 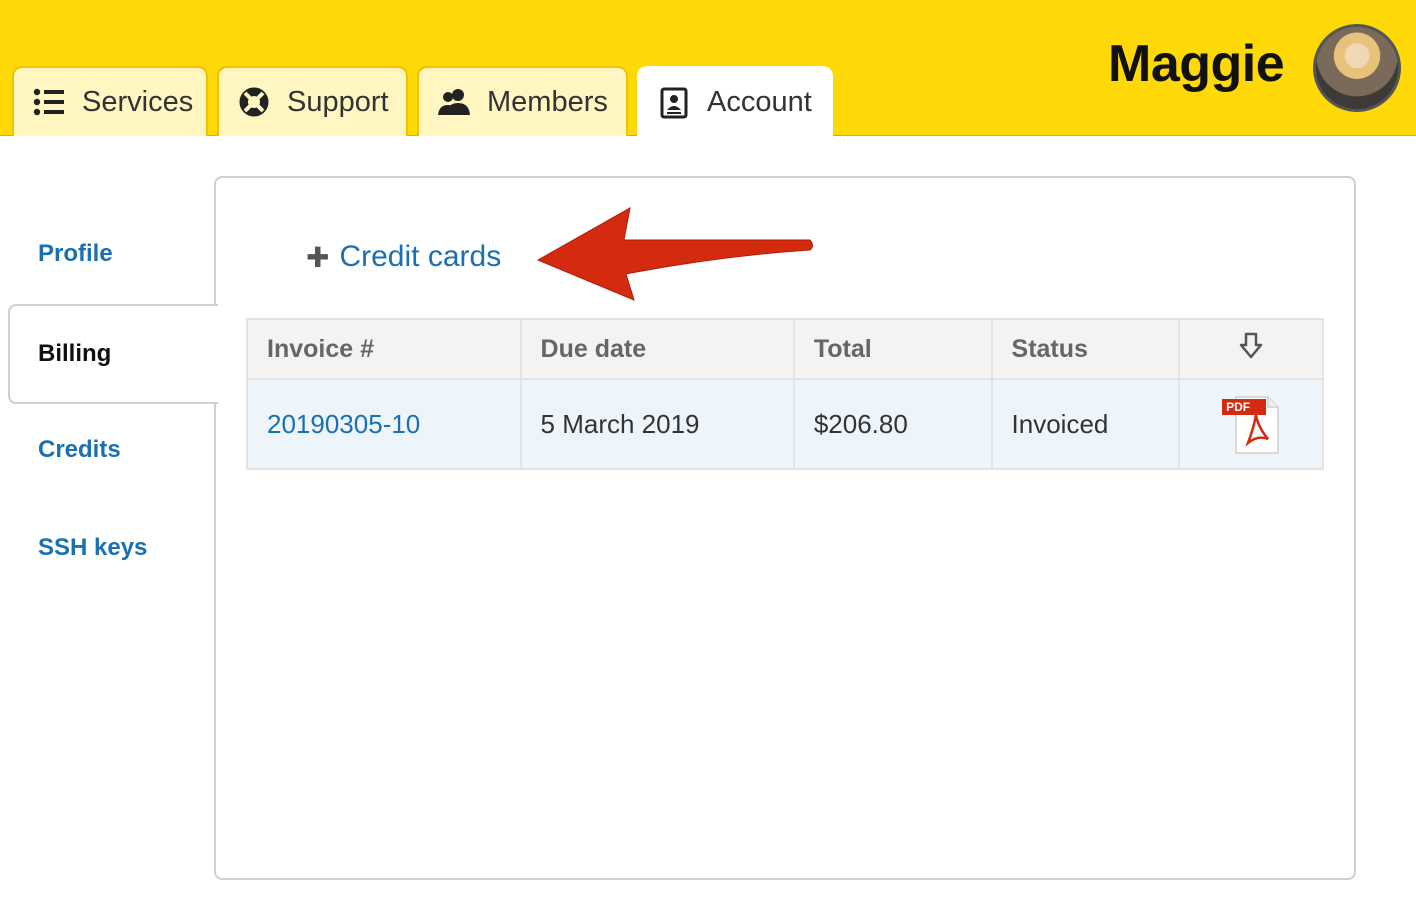 I want to click on annotation-arrow-icon, so click(x=674, y=254).